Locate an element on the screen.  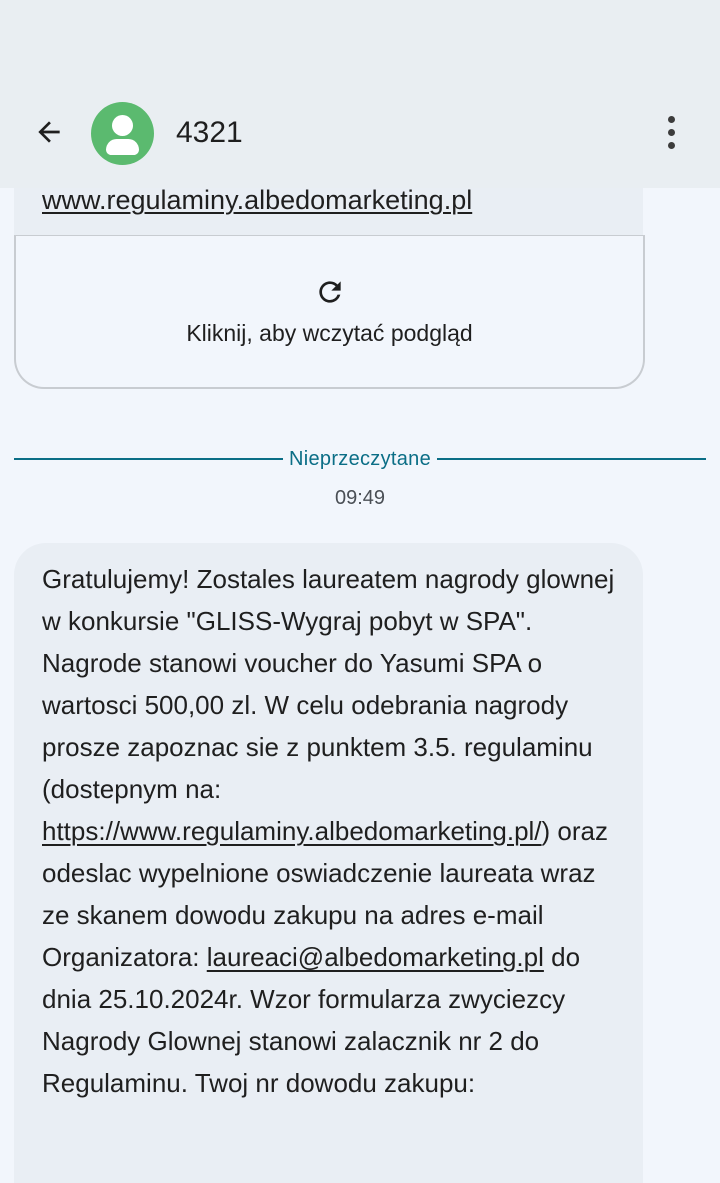
contact-name: 4321 is located at coordinates (209, 133).